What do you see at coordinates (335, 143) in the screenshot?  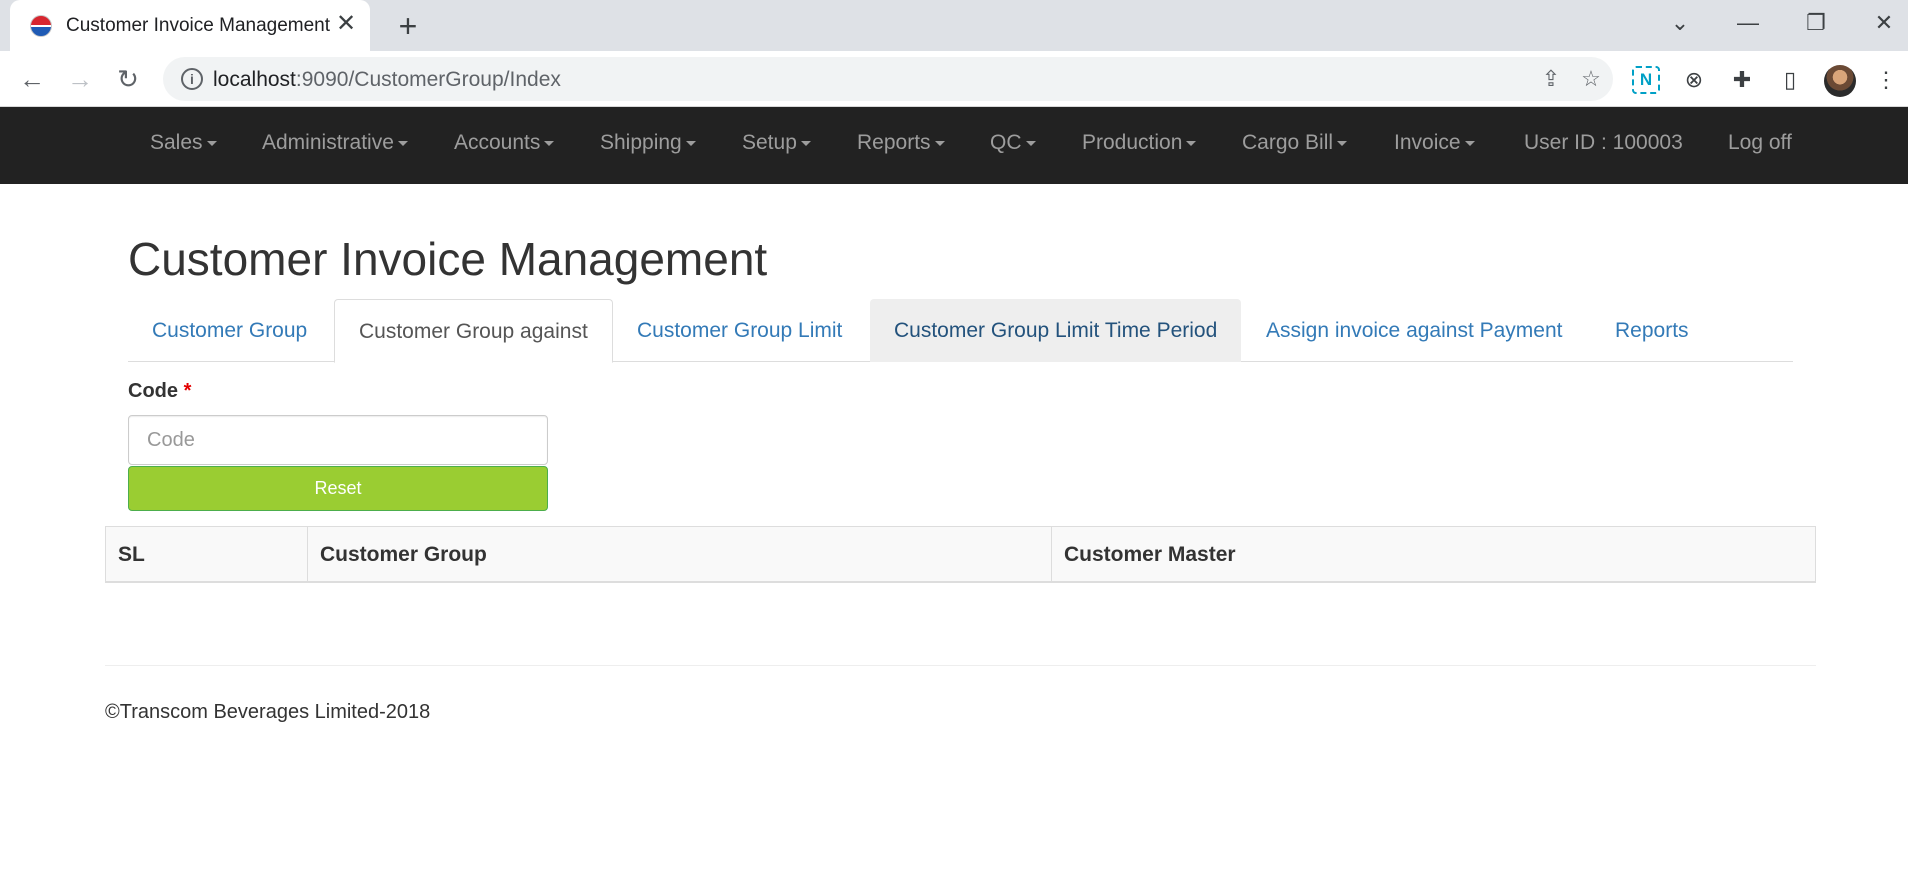 I see `nav-administrative: Administrative` at bounding box center [335, 143].